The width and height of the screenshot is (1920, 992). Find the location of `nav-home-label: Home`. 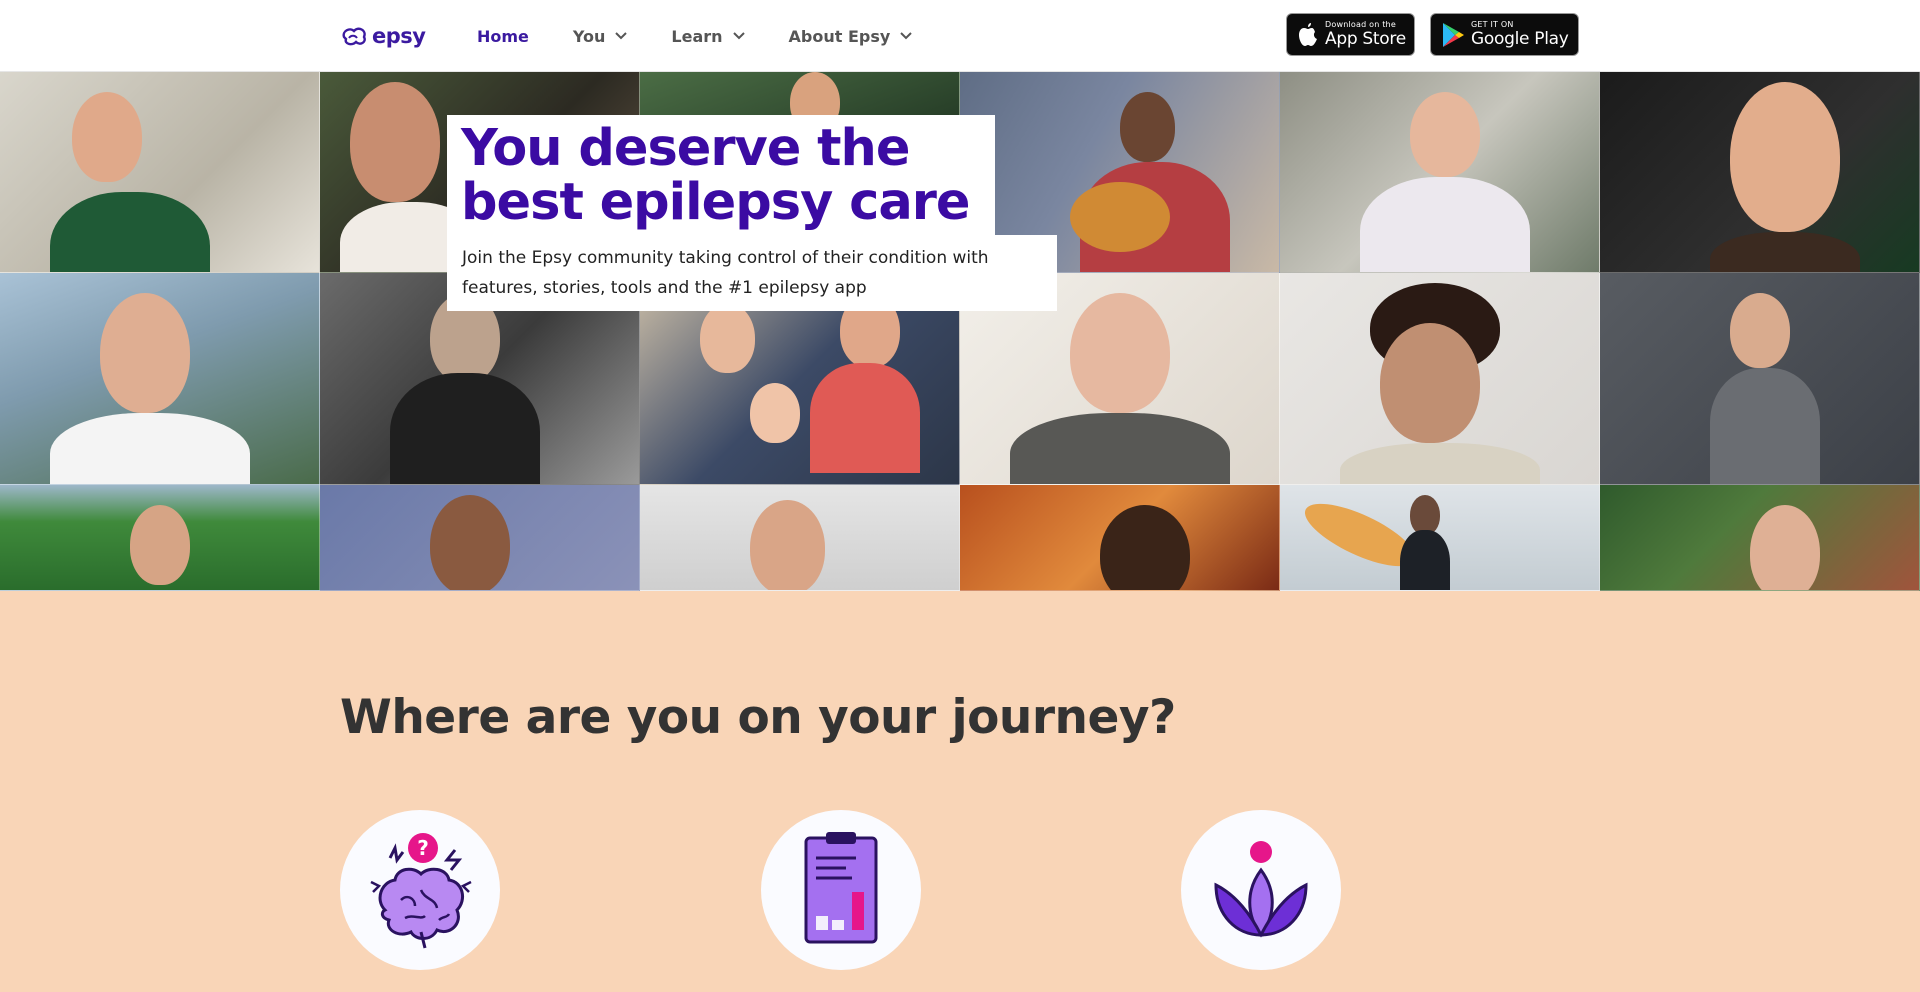

nav-home-label: Home is located at coordinates (503, 36).